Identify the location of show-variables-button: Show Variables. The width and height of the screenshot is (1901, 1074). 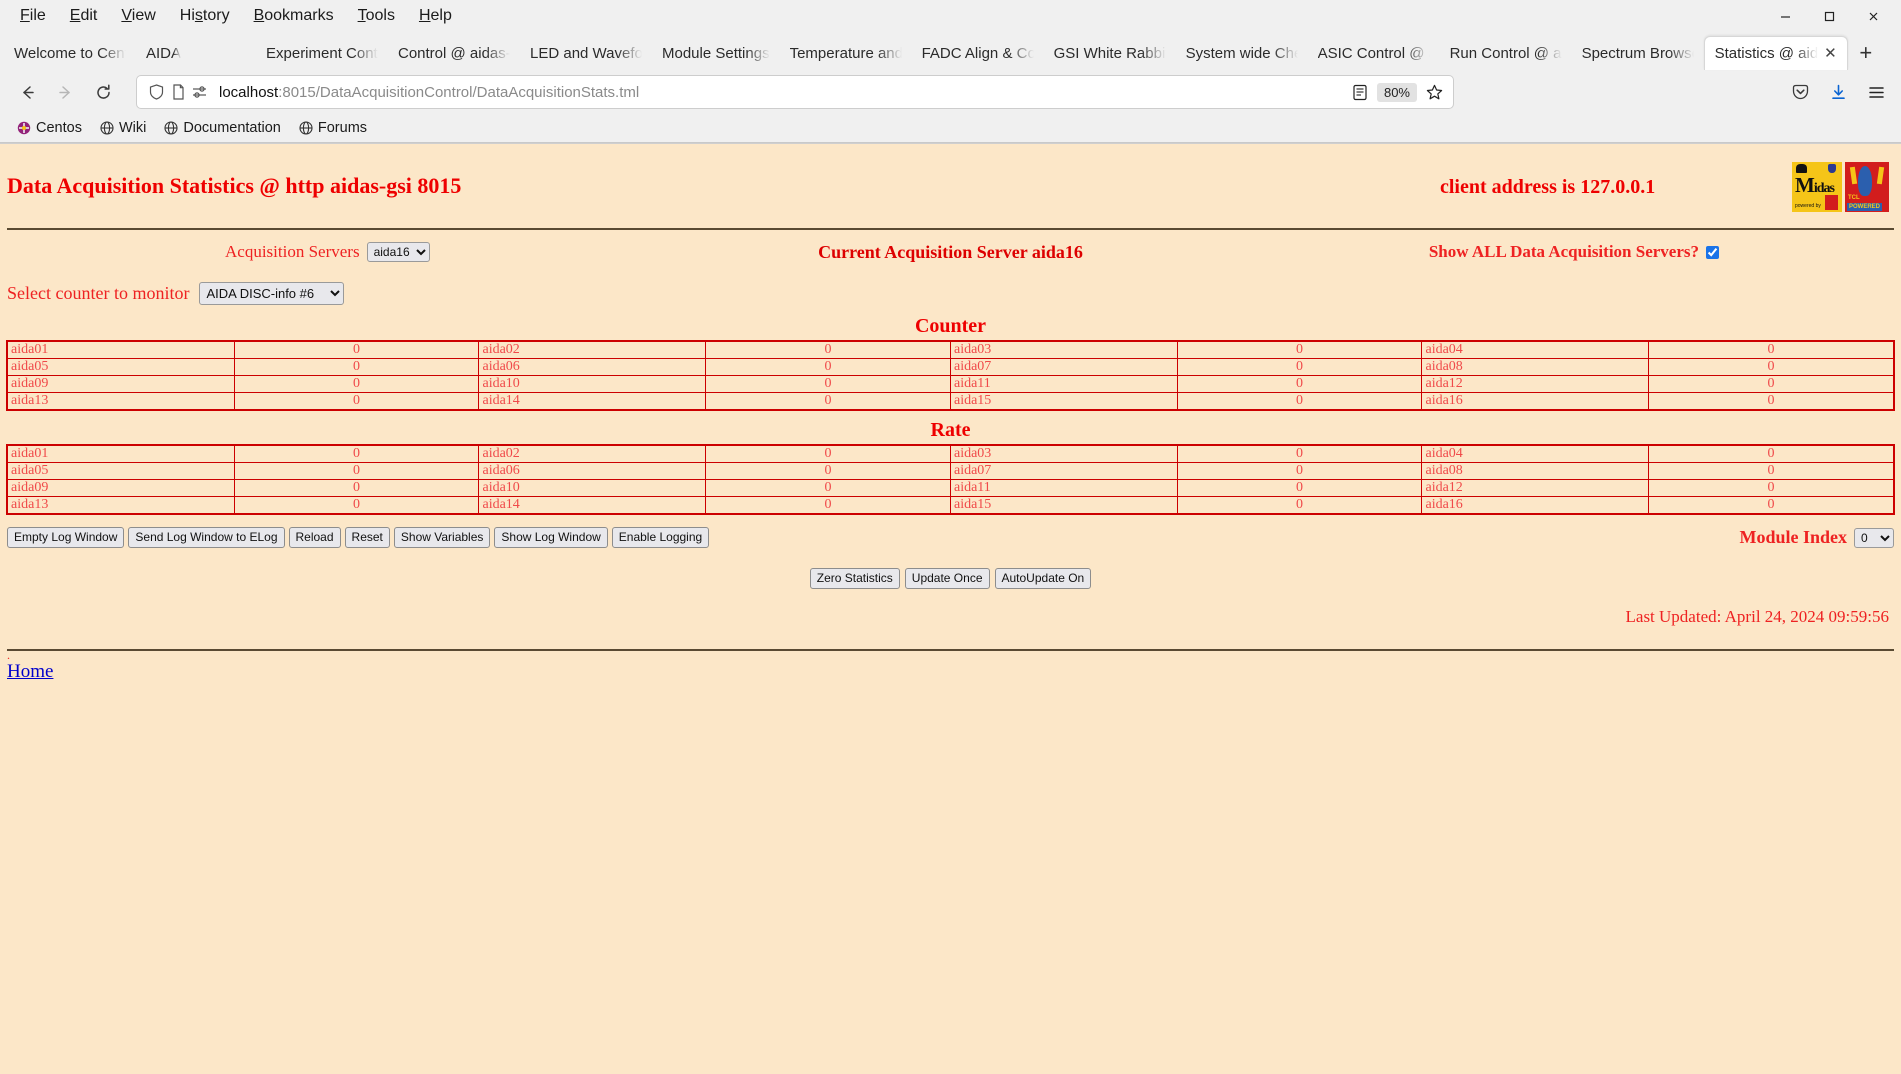
(442, 537).